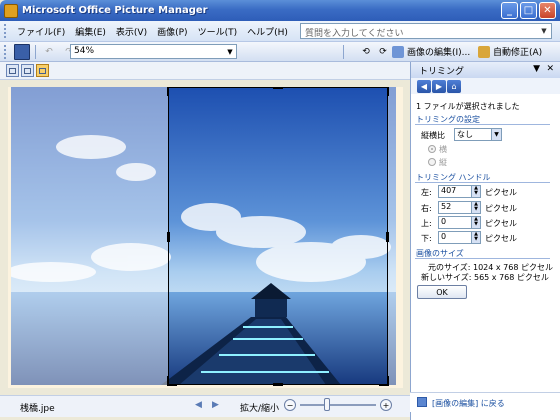  I want to click on status-filename: 桟橋.jpe, so click(37, 409).